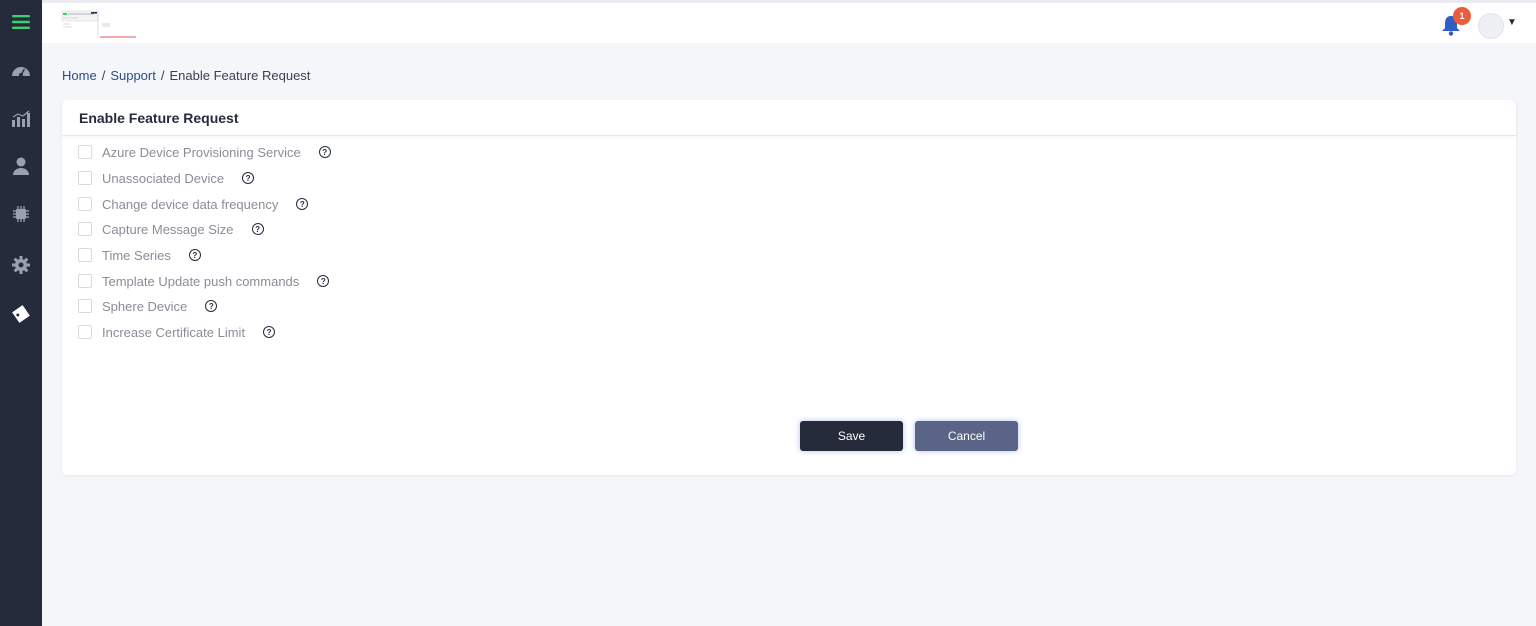 The height and width of the screenshot is (626, 1536). Describe the element at coordinates (21, 214) in the screenshot. I see `chip-icon` at that location.